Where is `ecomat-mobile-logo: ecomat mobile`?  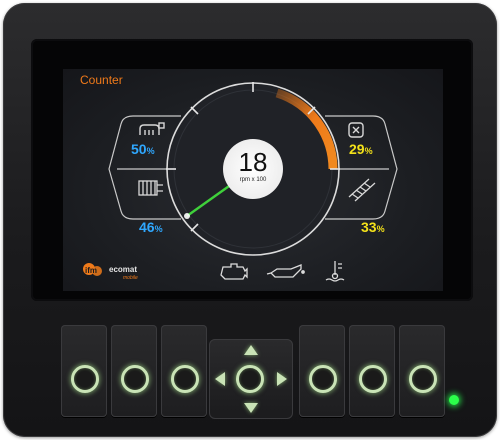
ecomat-mobile-logo: ecomat mobile is located at coordinates (123, 273).